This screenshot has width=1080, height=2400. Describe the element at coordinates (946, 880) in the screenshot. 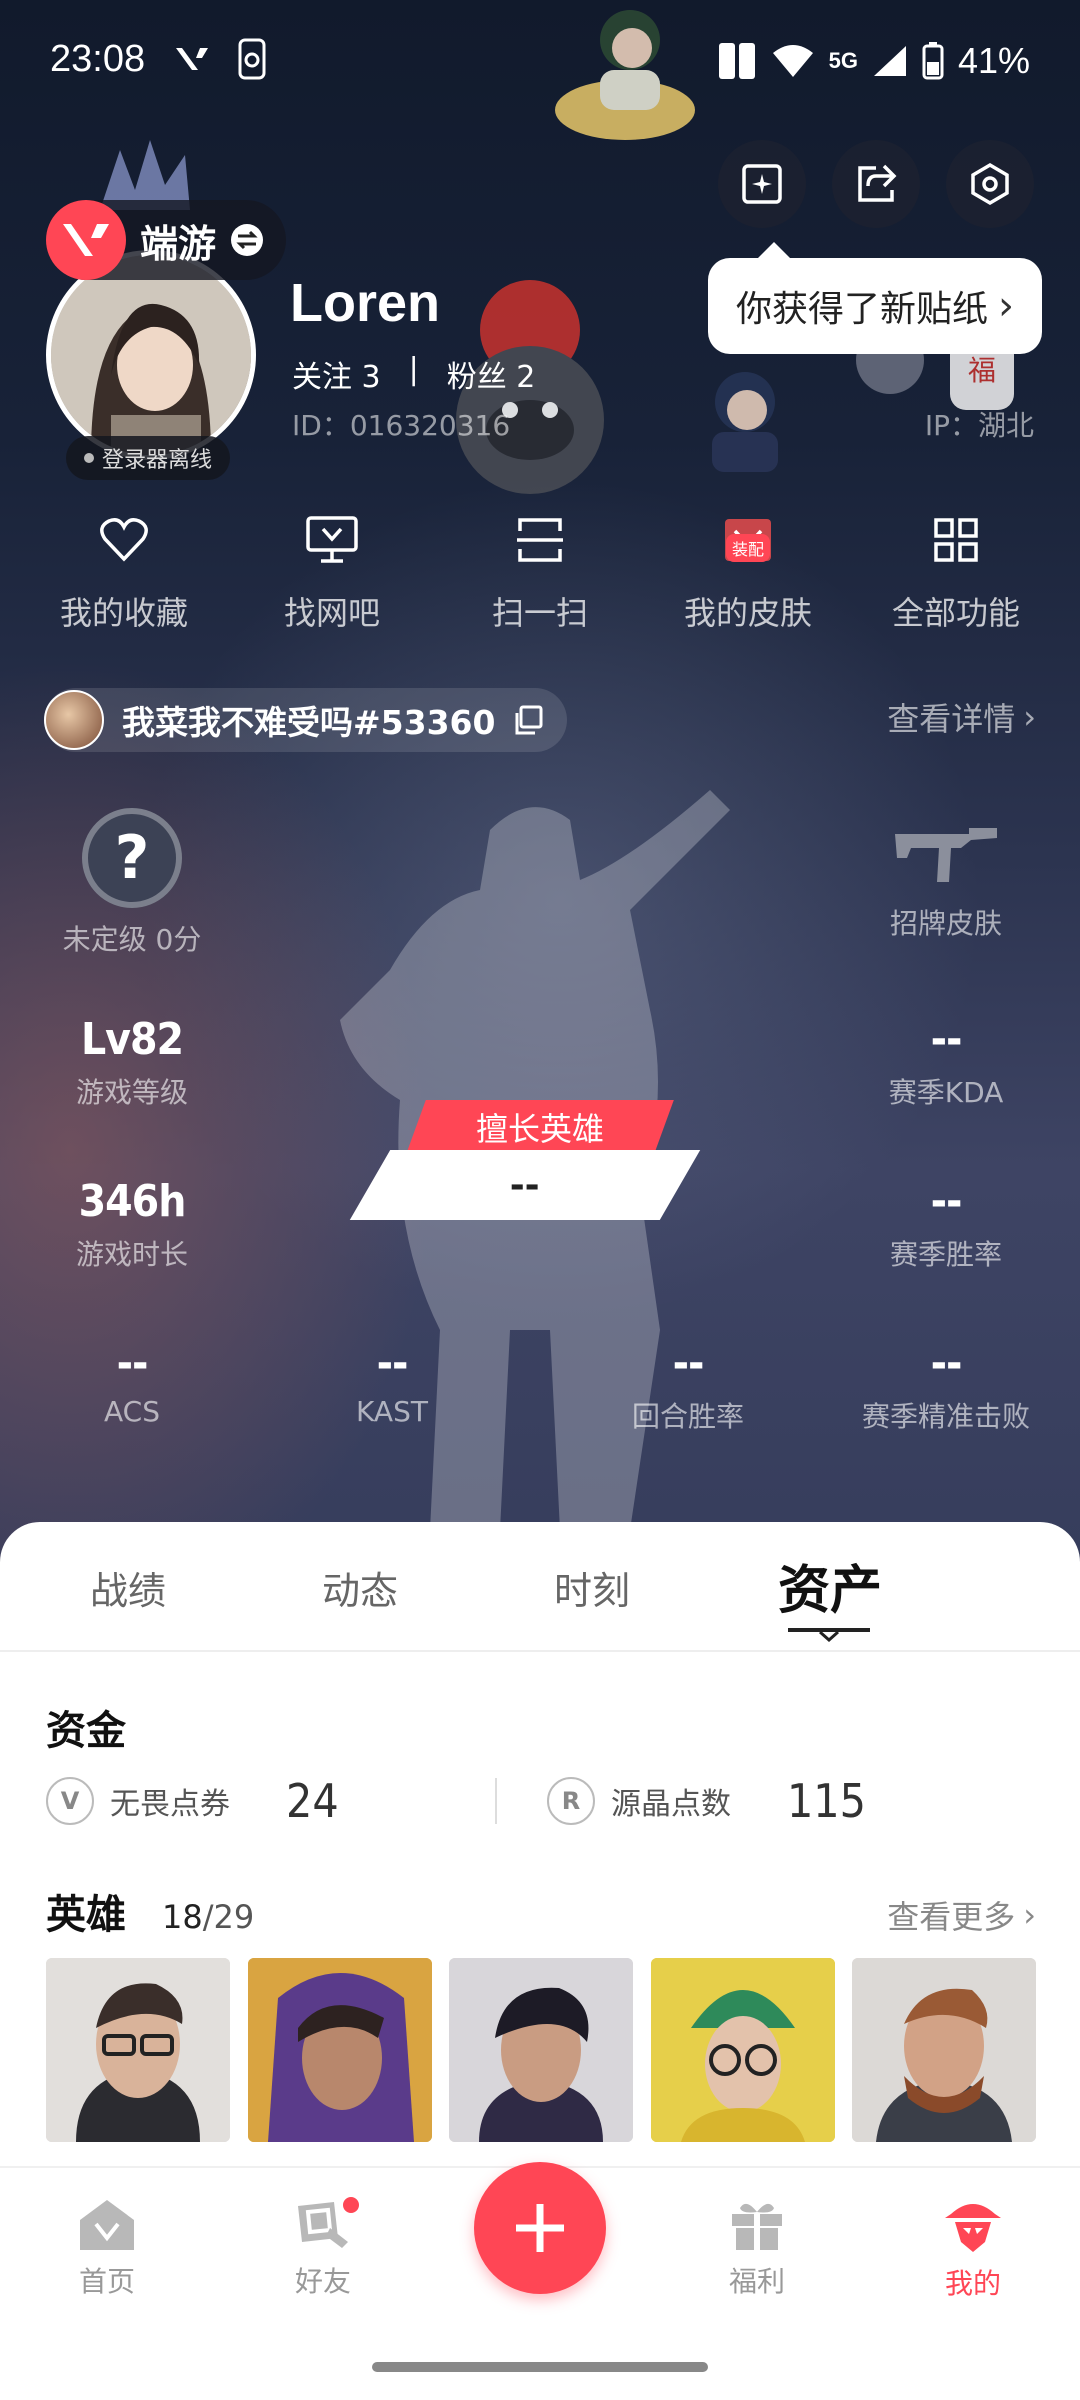

I see `signature-skin-stat: 招牌皮肤` at that location.